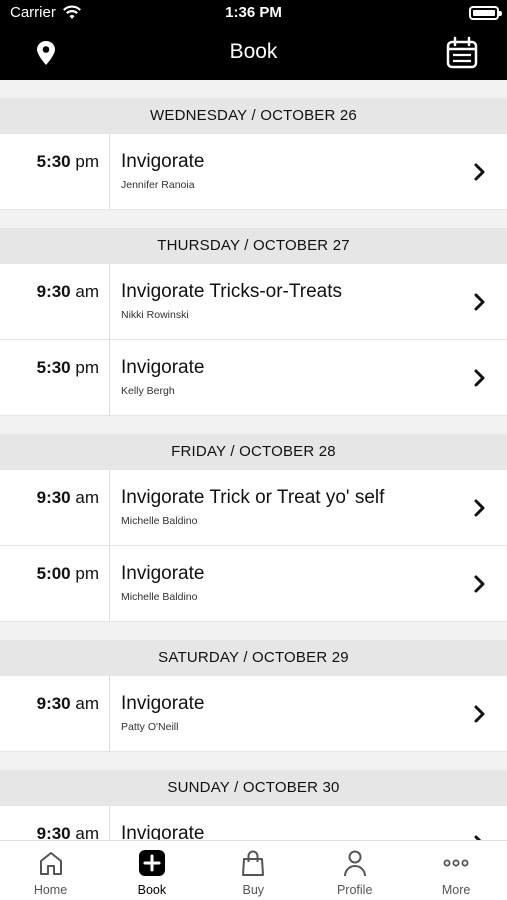  I want to click on class-time-value: 5:00, so click(53, 573).